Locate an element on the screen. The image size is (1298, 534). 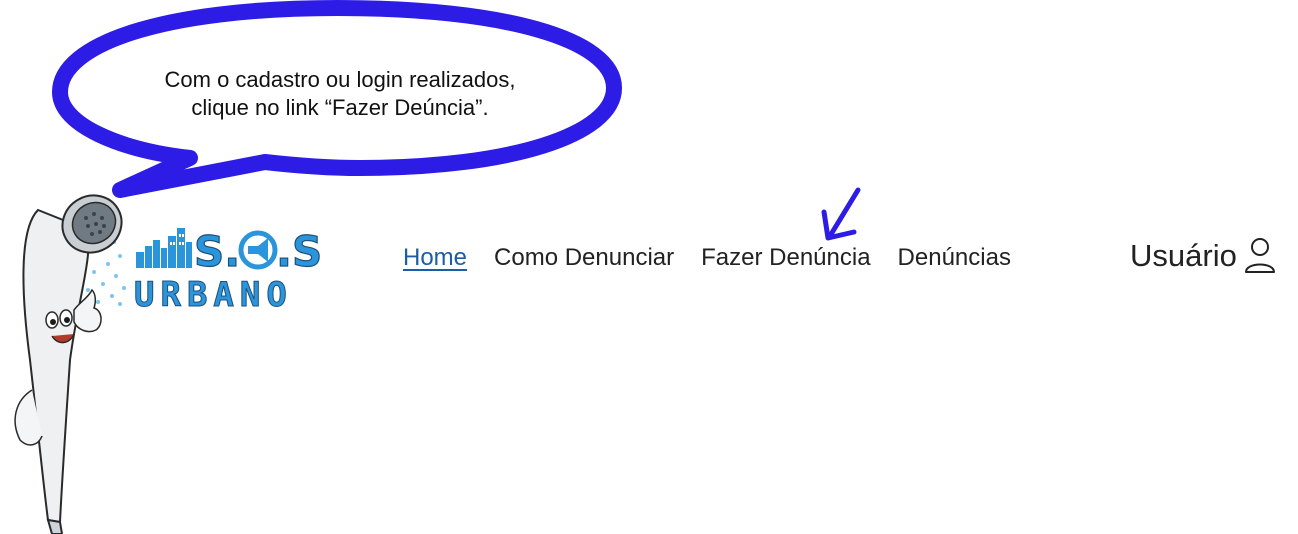
sos-urbano-logo: S. .S URBANO is located at coordinates (228, 268).